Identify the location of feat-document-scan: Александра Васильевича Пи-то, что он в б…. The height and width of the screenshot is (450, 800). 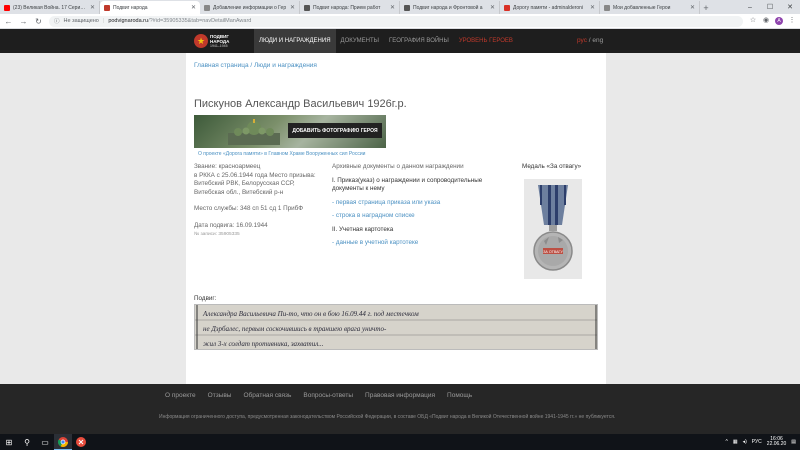
(396, 327).